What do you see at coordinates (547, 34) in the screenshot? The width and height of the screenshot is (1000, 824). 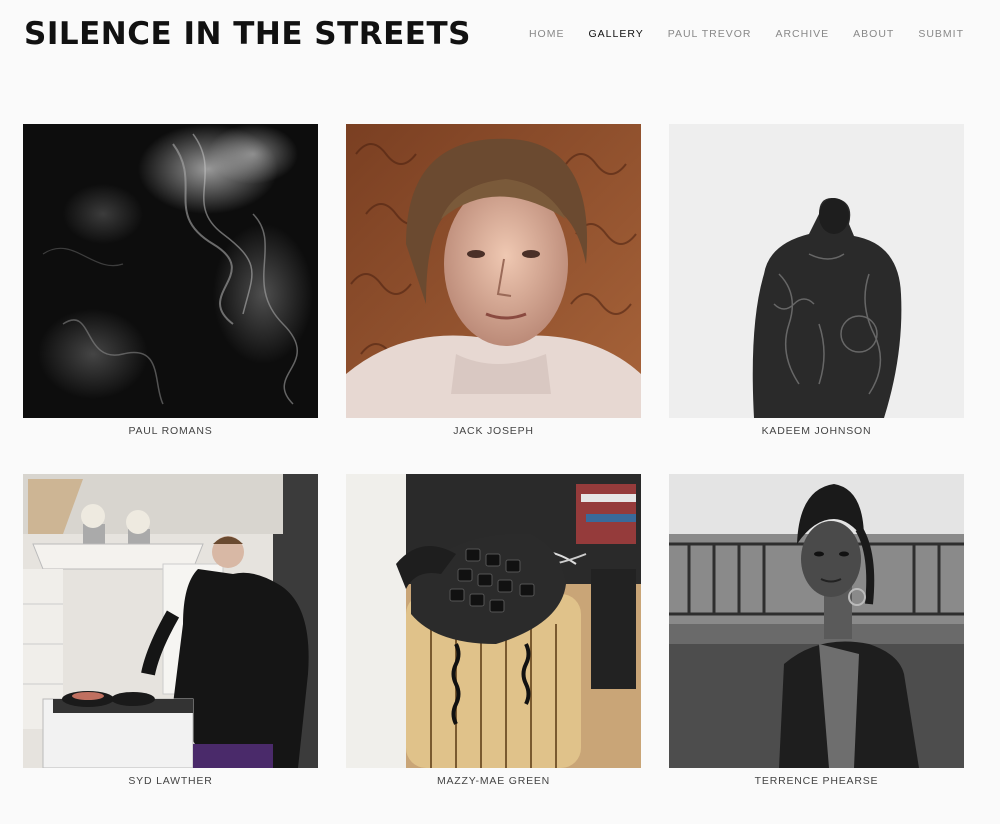 I see `nav-home: HOME` at bounding box center [547, 34].